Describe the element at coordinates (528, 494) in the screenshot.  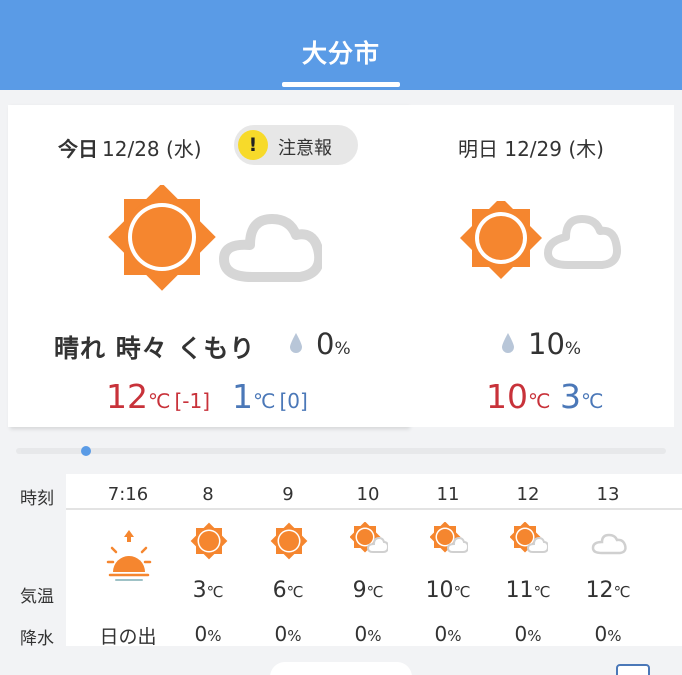
I see `hour-time: 12` at that location.